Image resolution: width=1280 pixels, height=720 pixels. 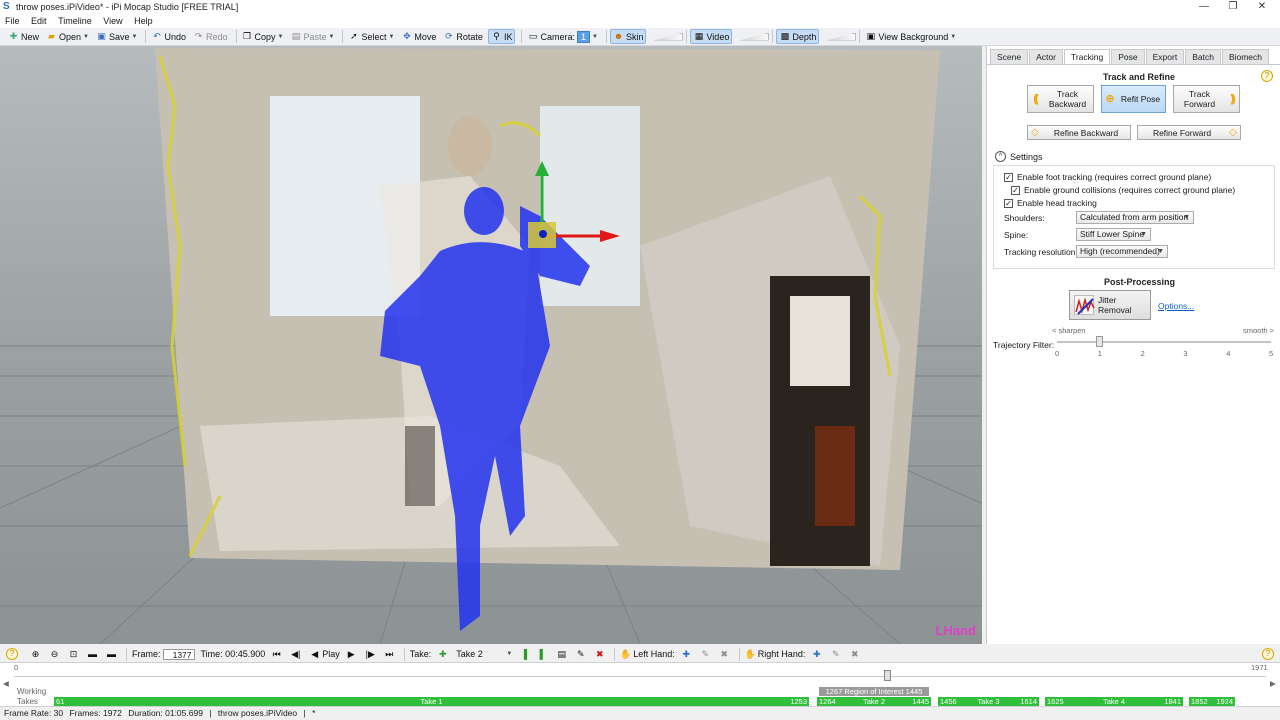 What do you see at coordinates (1245, 56) in the screenshot?
I see `tab-biomech: Biomech` at bounding box center [1245, 56].